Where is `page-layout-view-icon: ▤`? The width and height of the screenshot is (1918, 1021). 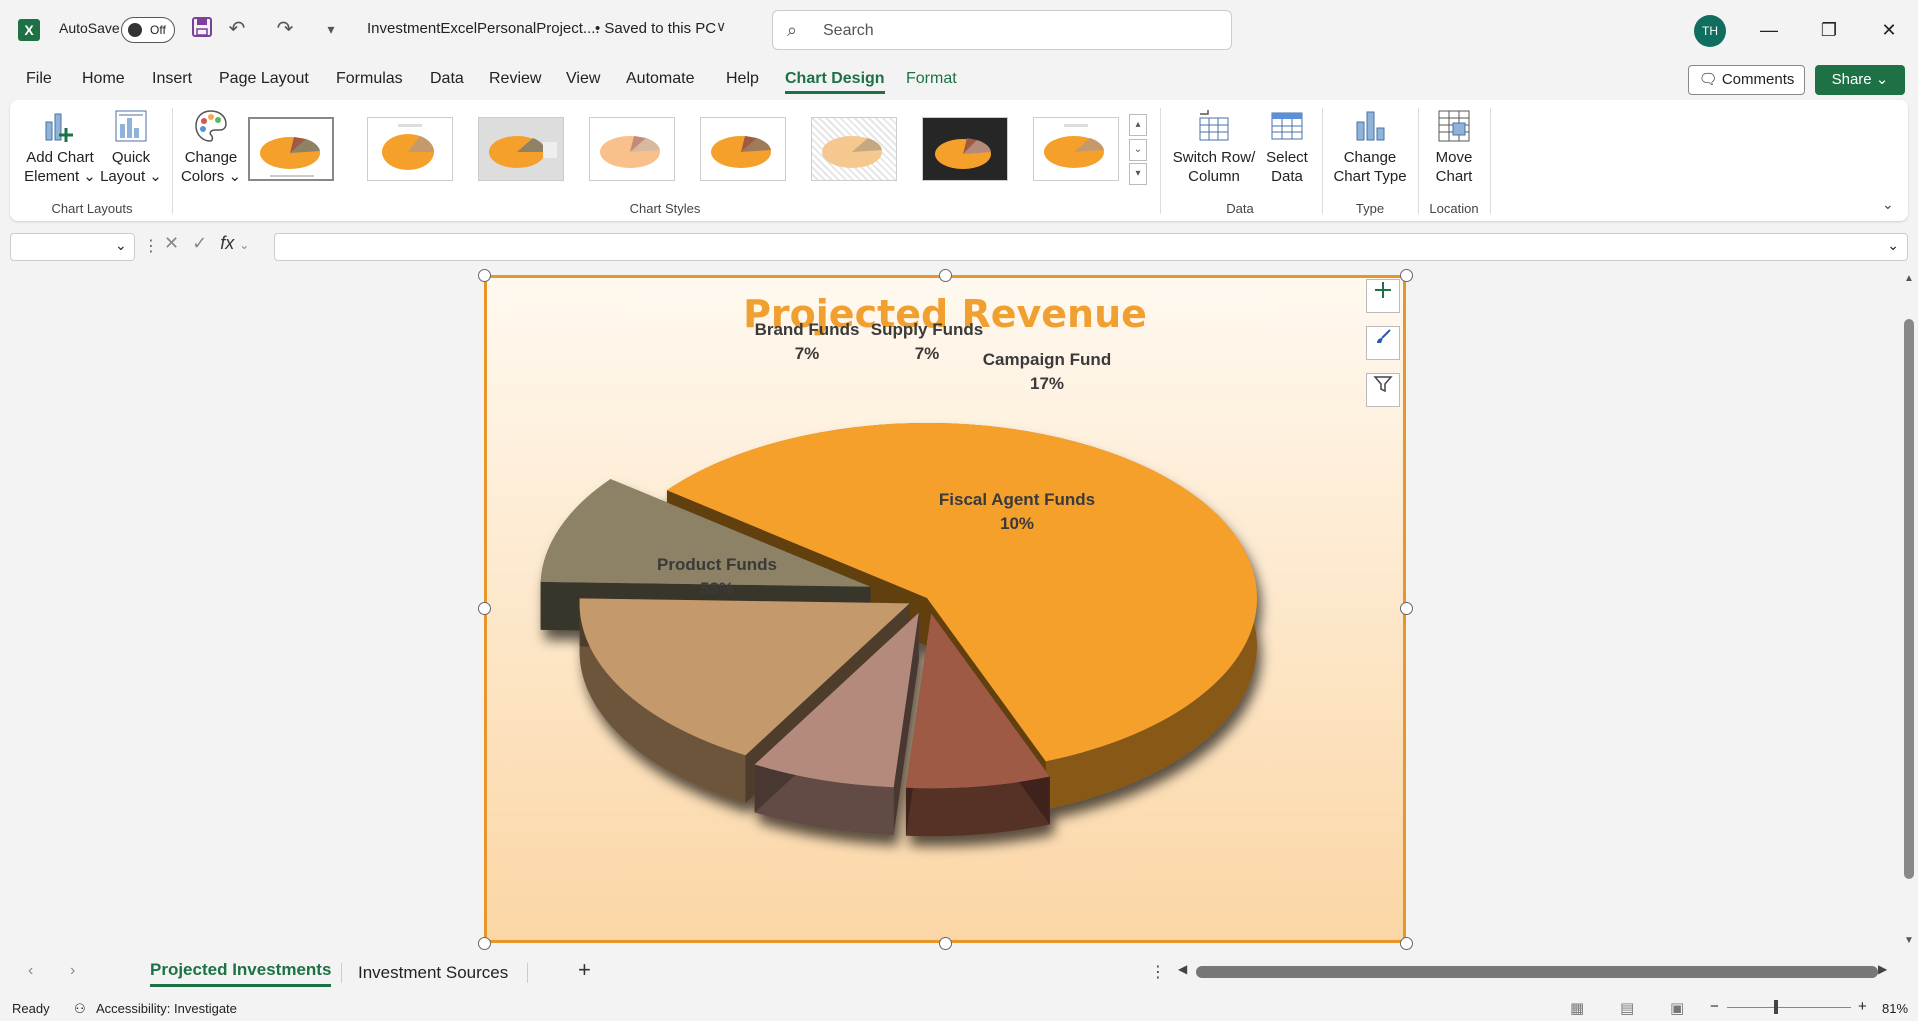
page-layout-view-icon: ▤ is located at coordinates (1627, 1008).